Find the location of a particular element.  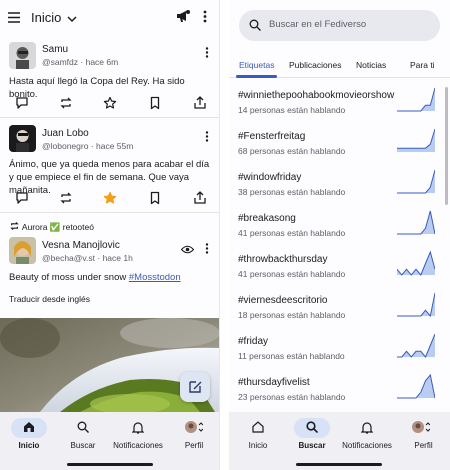

trend-item: #breakasong 41 personas están hablando is located at coordinates (339, 232).